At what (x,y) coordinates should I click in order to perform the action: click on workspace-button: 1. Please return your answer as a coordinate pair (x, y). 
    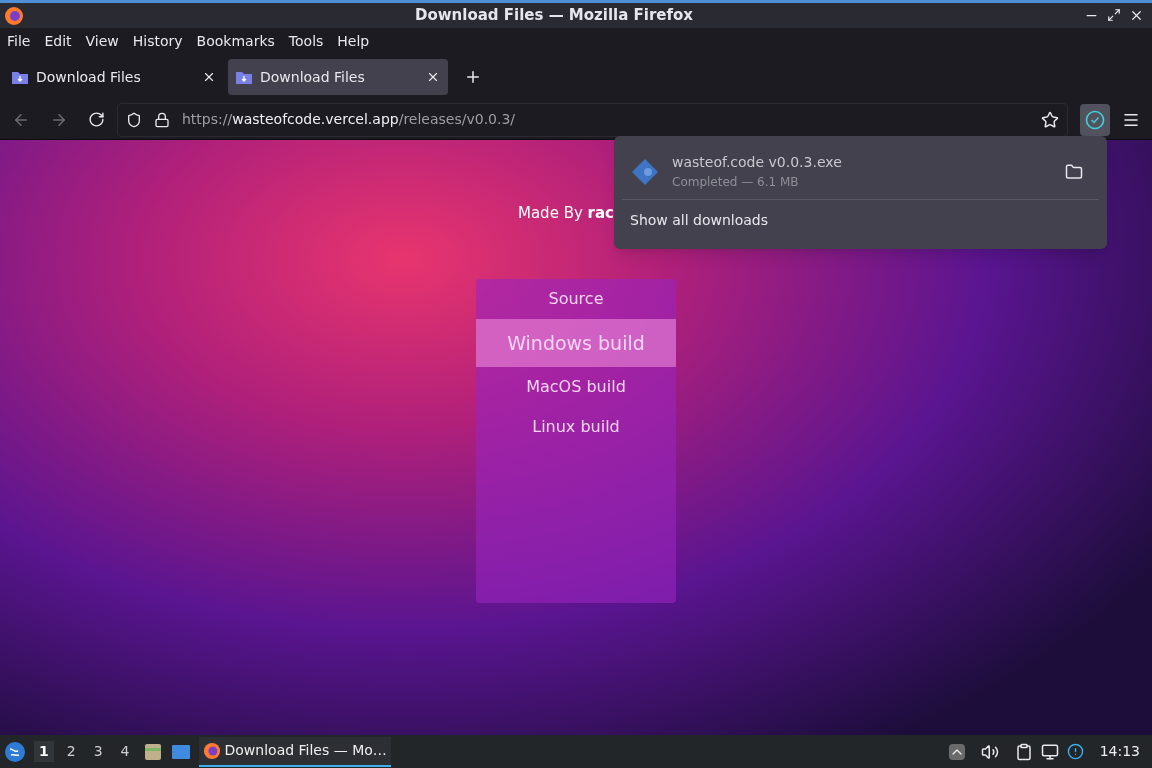
    Looking at the image, I should click on (44, 751).